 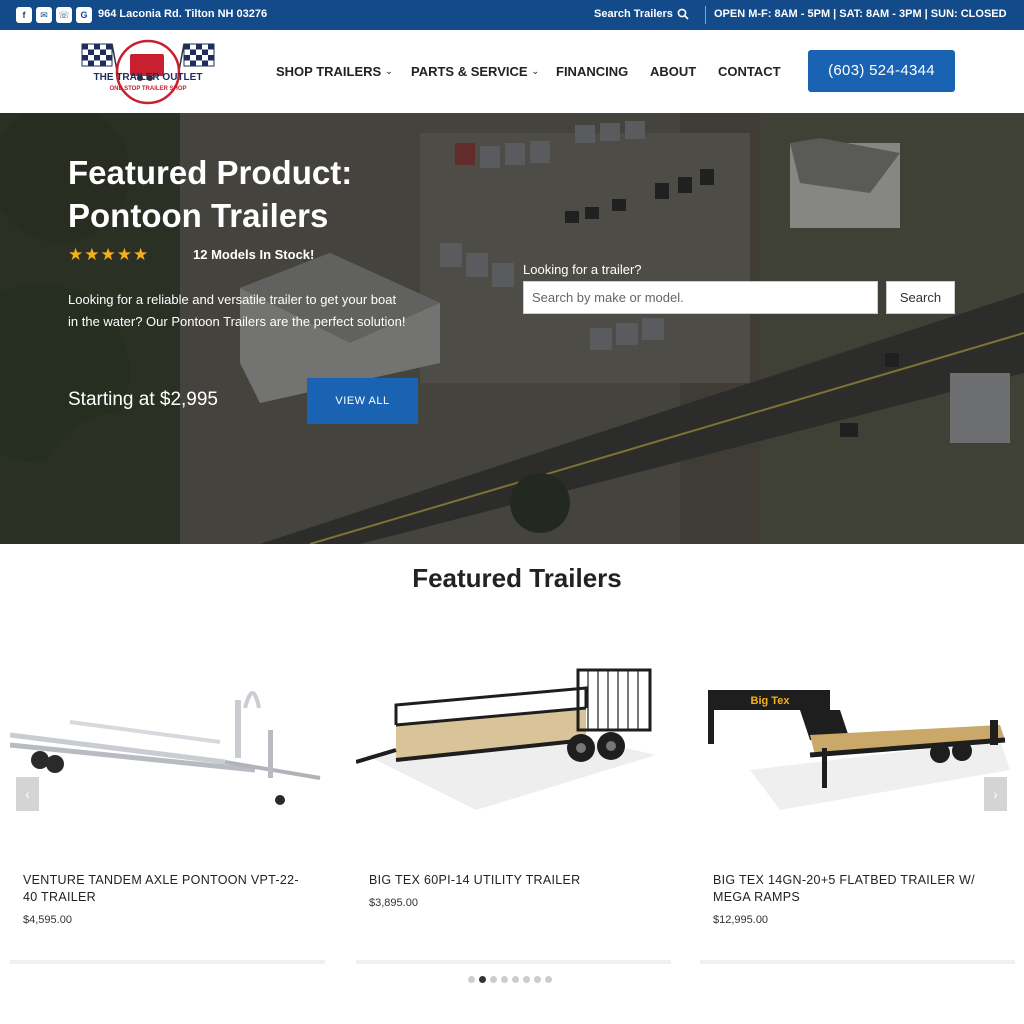 What do you see at coordinates (393, 903) in the screenshot?
I see `product-price: $3,895.00` at bounding box center [393, 903].